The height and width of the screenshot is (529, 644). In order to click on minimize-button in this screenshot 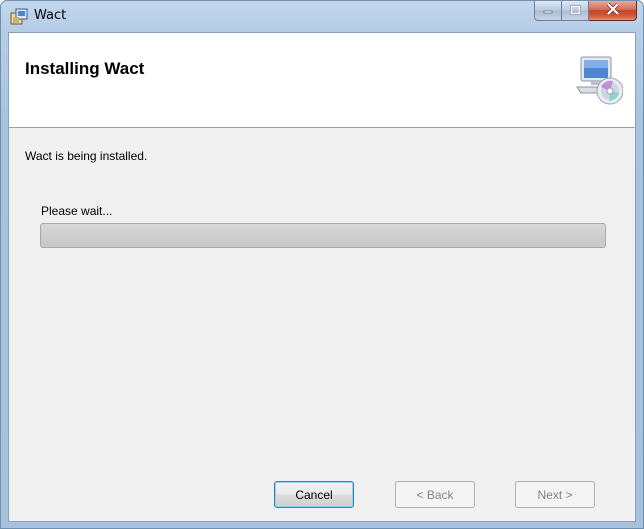, I will do `click(548, 11)`.